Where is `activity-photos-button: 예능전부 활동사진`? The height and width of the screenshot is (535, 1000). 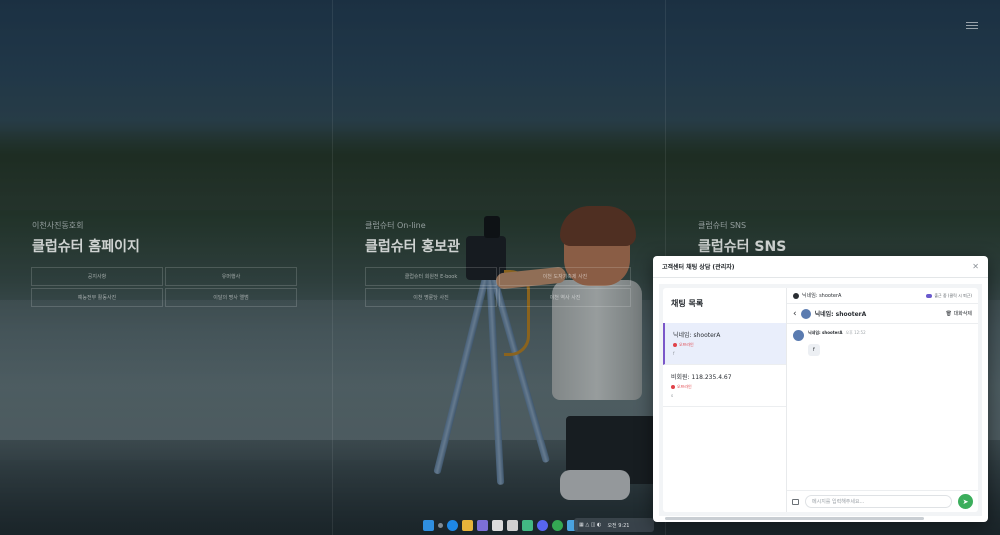
activity-photos-button: 예능전부 활동사진 is located at coordinates (97, 297).